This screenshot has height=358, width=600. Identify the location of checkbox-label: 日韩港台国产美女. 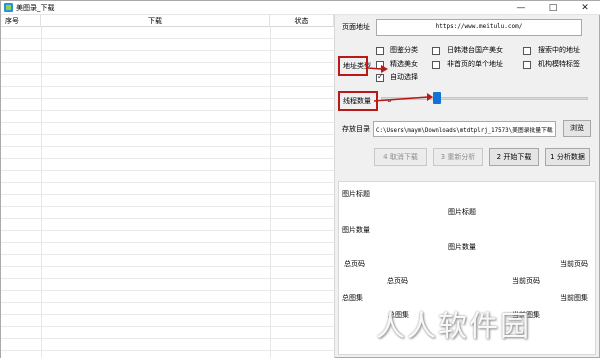
(475, 50).